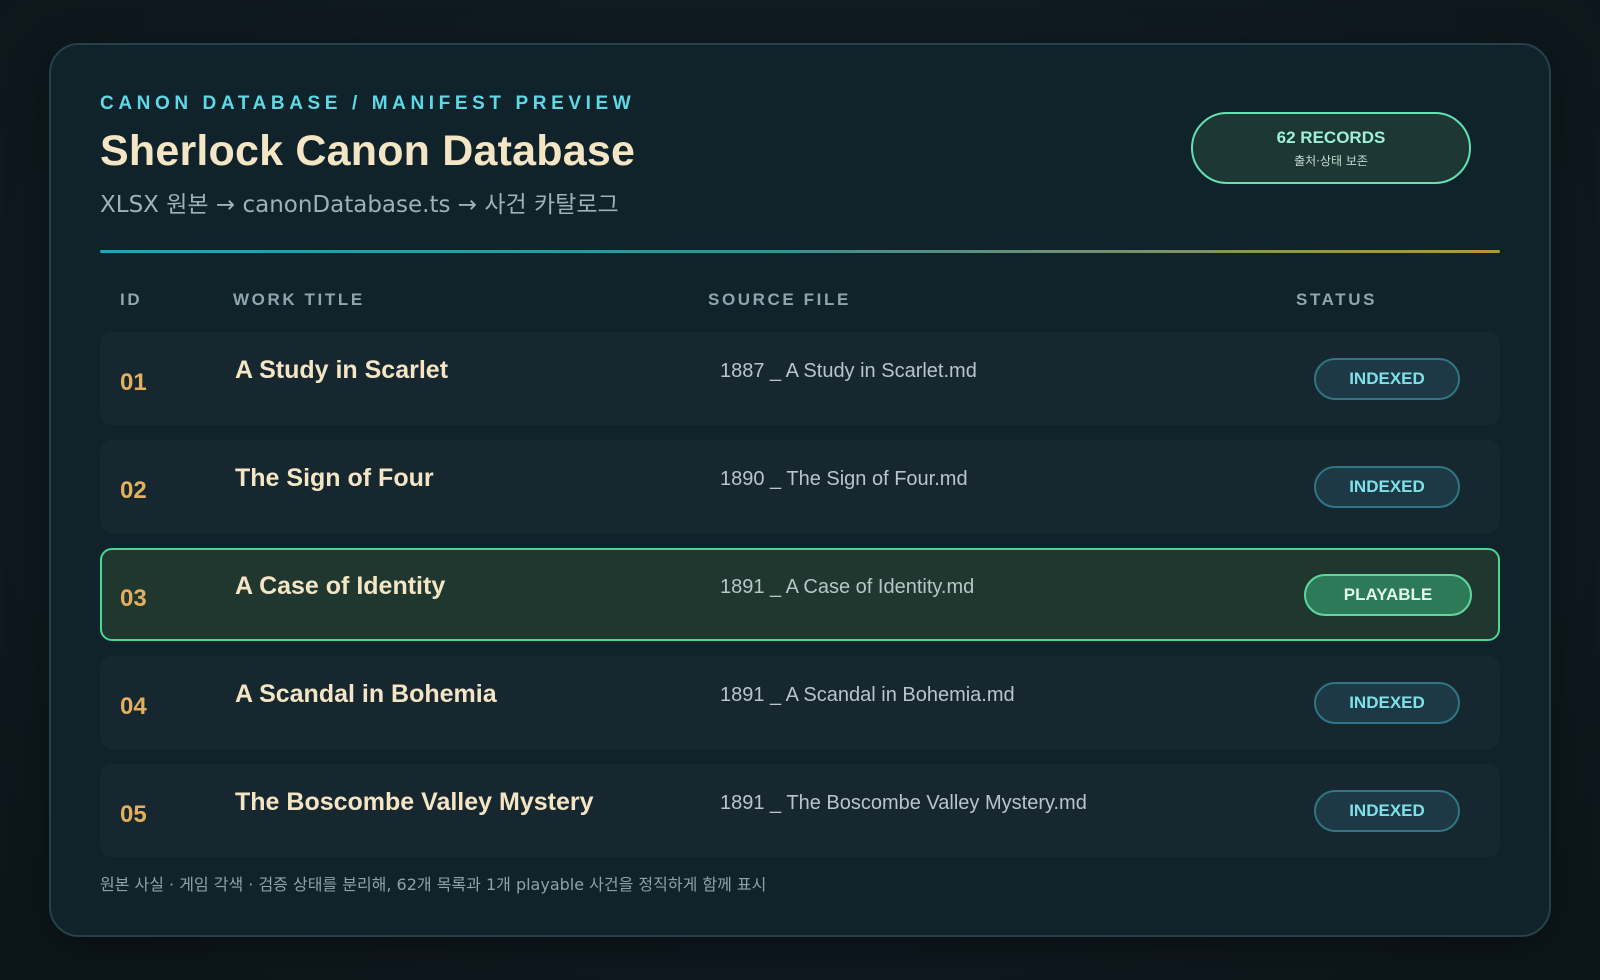  Describe the element at coordinates (368, 151) in the screenshot. I see `page-title: Sherlock Canon Database` at that location.